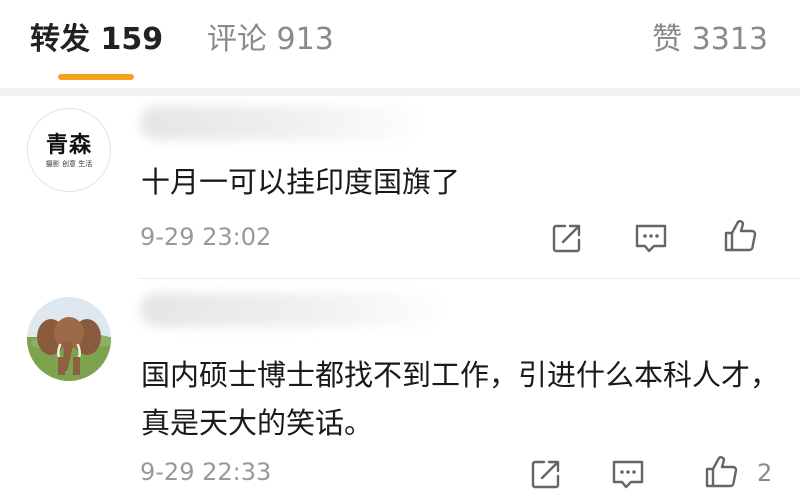 The image size is (800, 501). Describe the element at coordinates (710, 40) in the screenshot. I see `tab-likes: 赞 3313` at that location.